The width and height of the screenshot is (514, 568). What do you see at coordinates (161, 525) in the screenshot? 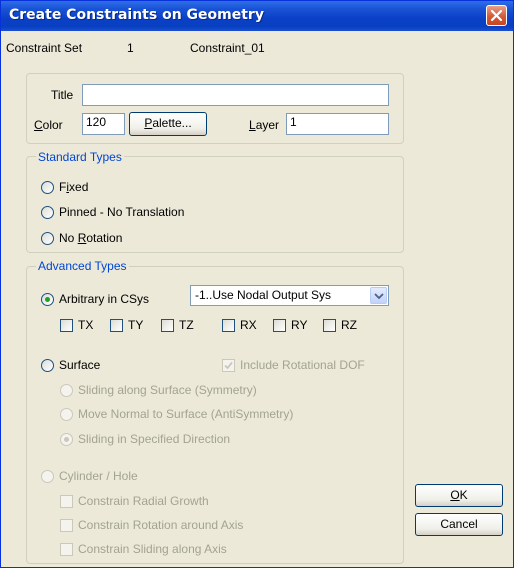
I see `rotation-axis-label: Constrain Rotation around Axis` at bounding box center [161, 525].